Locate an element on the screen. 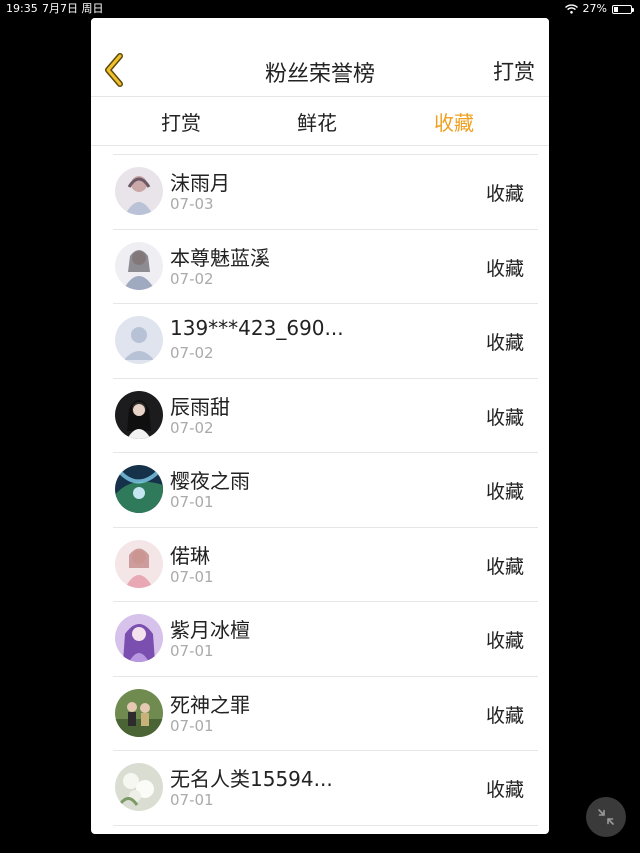 The image size is (640, 853). list-item: 沫雨月 07-03 收藏 is located at coordinates (320, 192).